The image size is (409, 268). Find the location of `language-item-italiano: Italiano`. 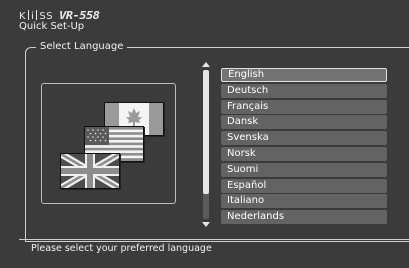

language-item-italiano: Italiano is located at coordinates (304, 201).